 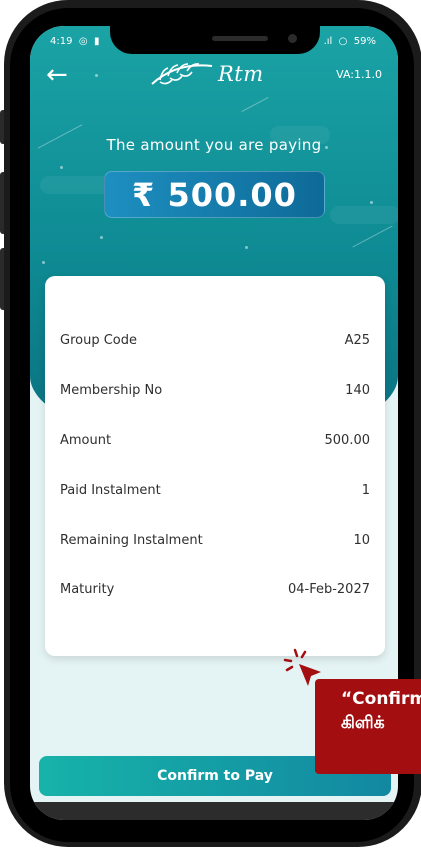 I want to click on status-bar-right: .ıl ○ 59%, so click(x=350, y=41).